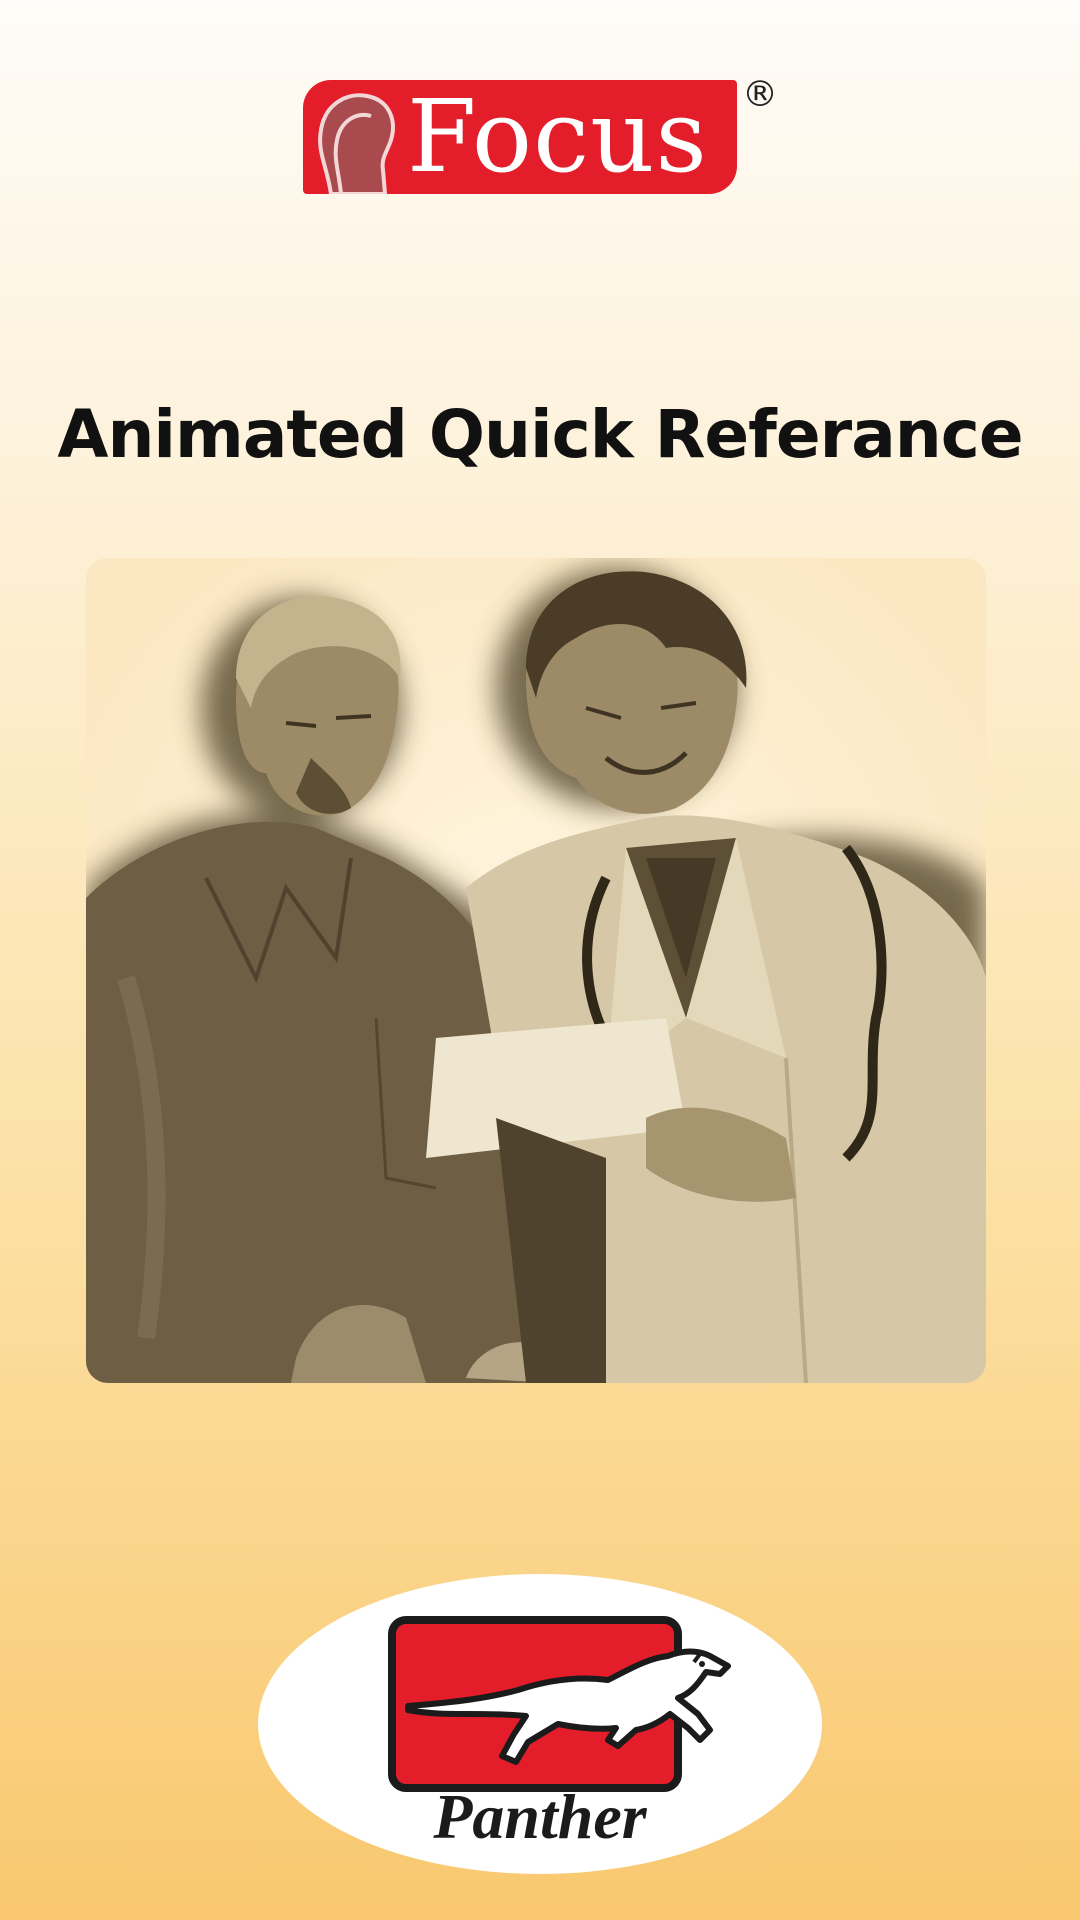 The width and height of the screenshot is (1080, 1920). I want to click on focus-logo: Focus, so click(520, 137).